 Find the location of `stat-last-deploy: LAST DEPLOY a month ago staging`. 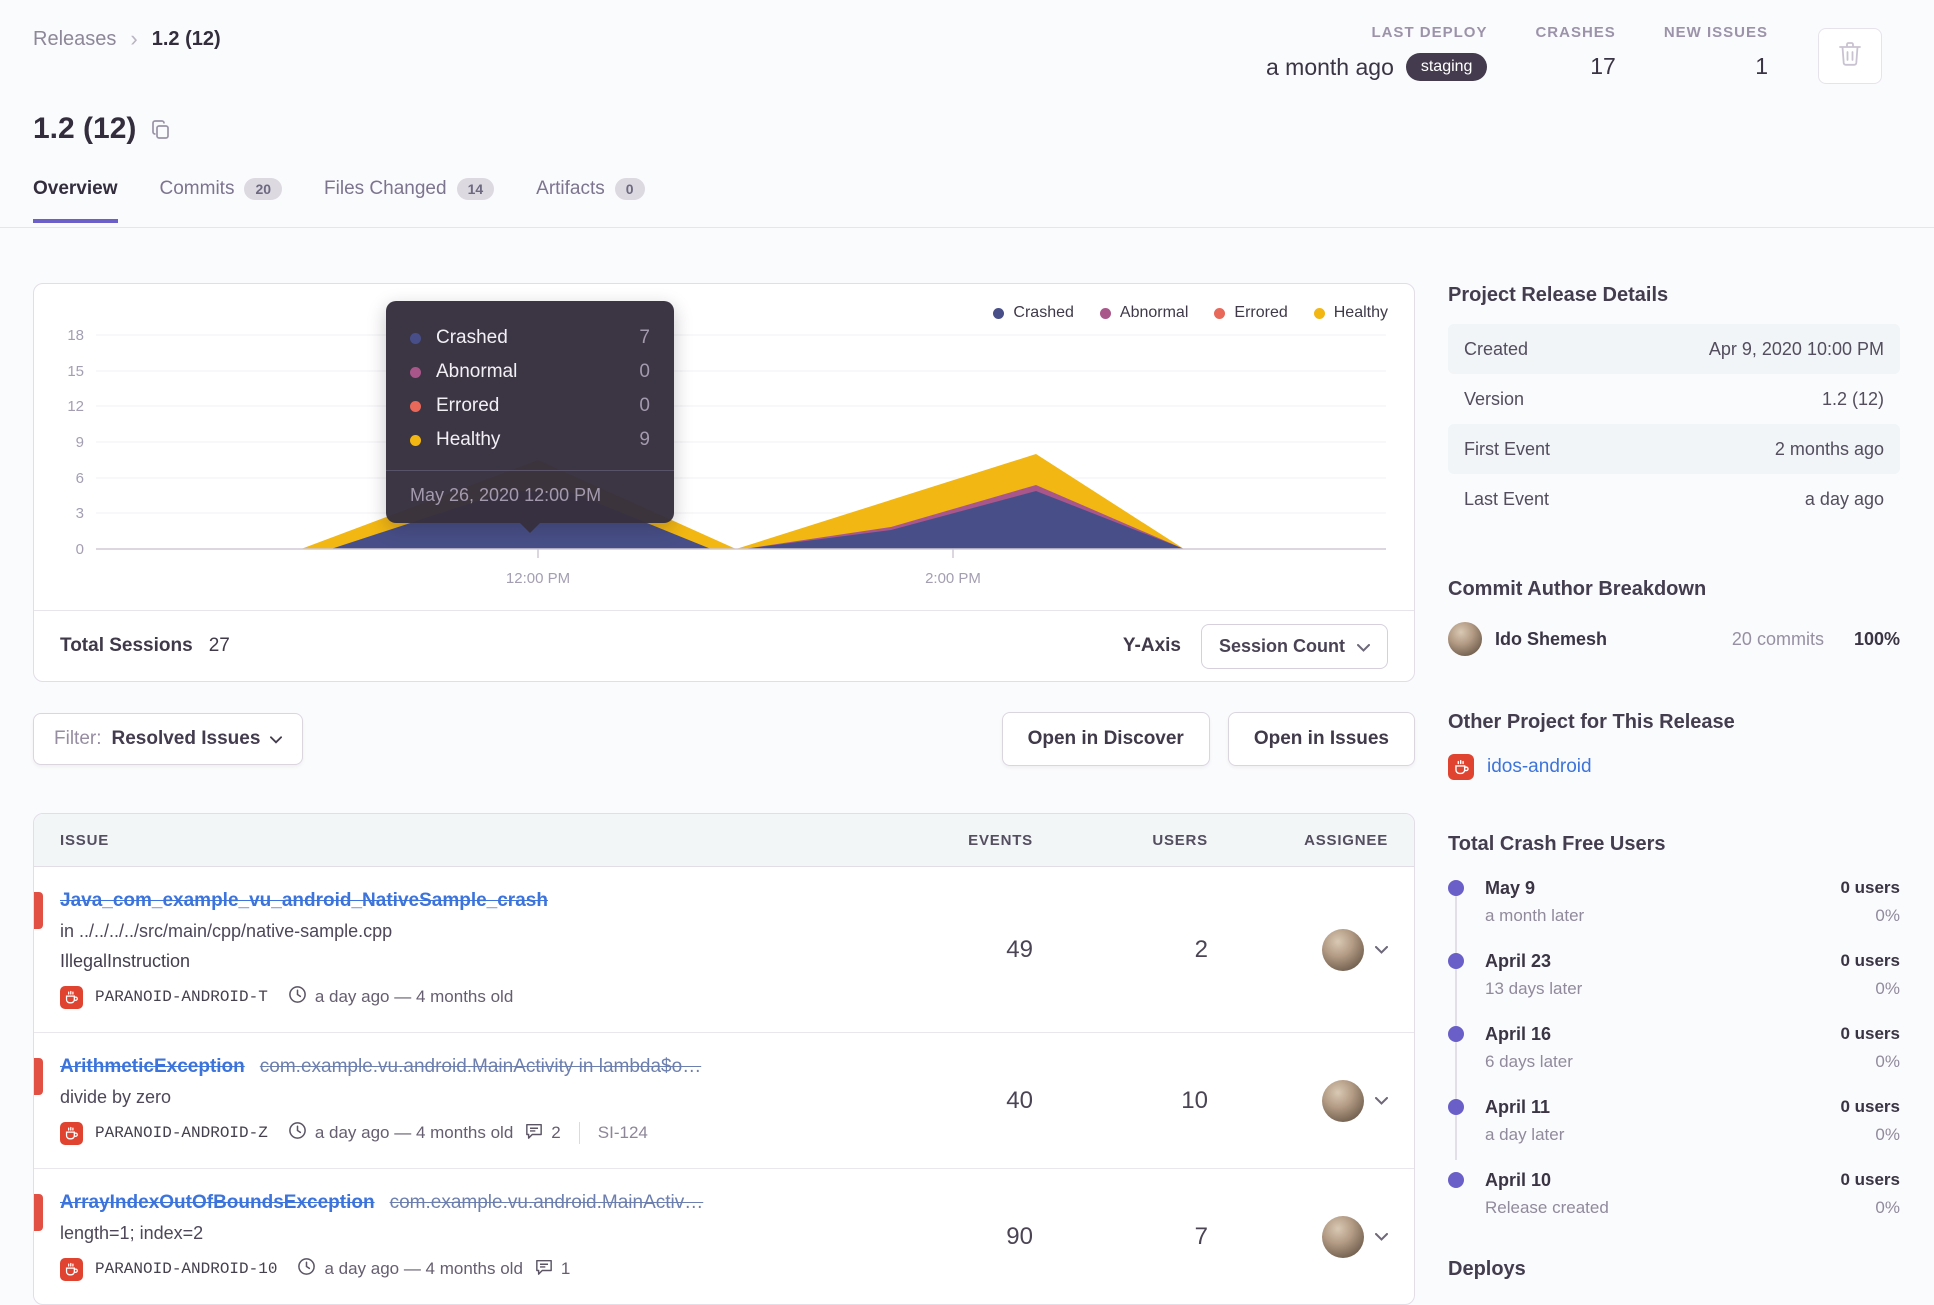

stat-last-deploy: LAST DEPLOY a month ago staging is located at coordinates (1376, 52).